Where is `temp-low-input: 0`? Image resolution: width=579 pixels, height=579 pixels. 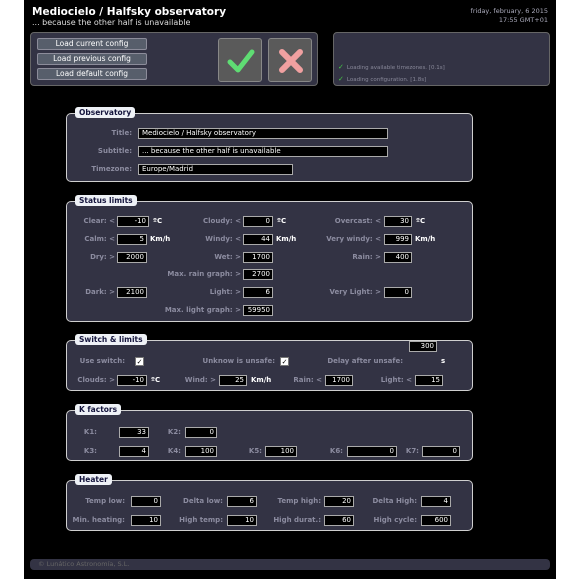 temp-low-input: 0 is located at coordinates (146, 501).